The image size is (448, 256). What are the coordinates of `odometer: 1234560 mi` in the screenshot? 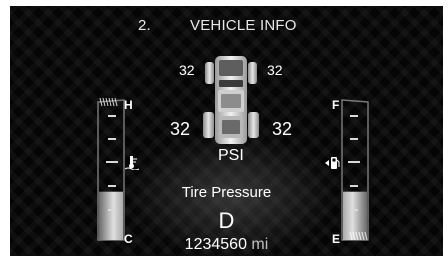 It's located at (226, 245).